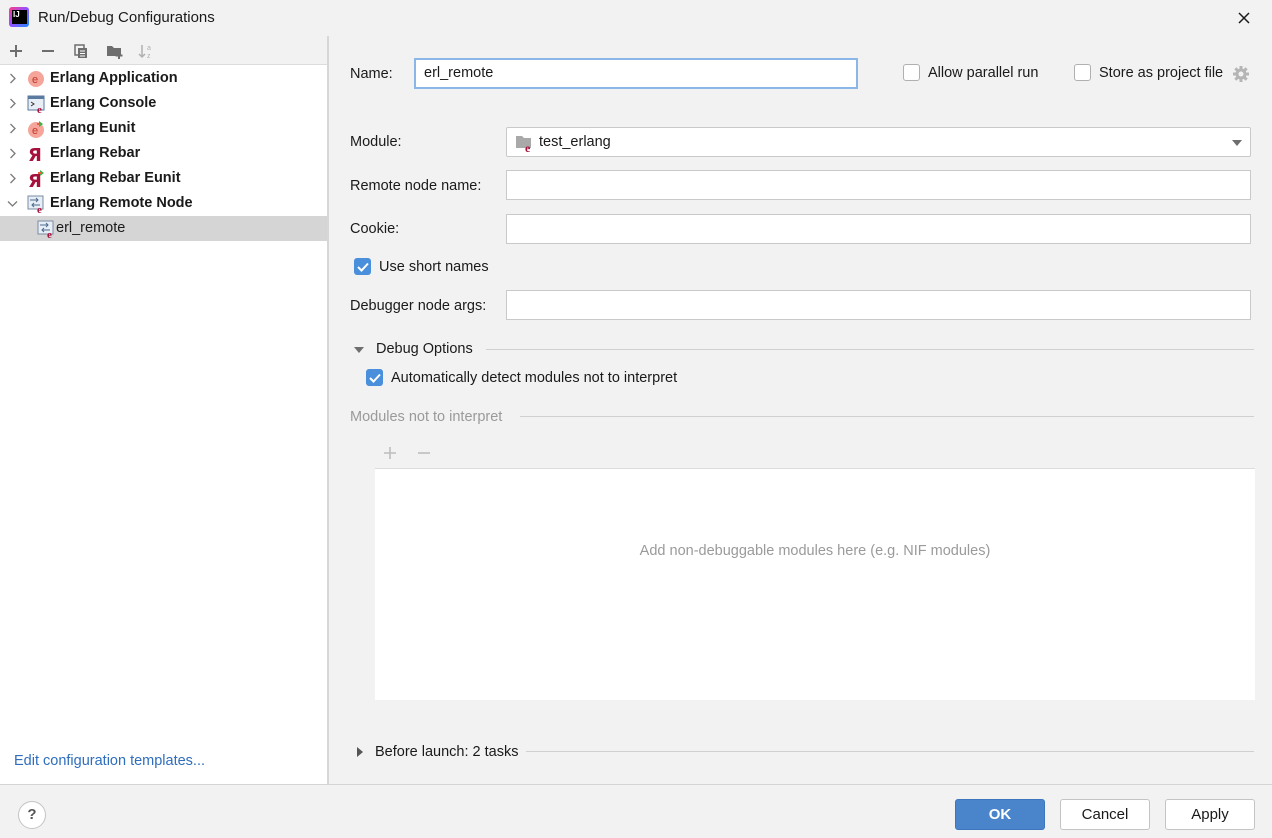 This screenshot has width=1272, height=838. Describe the element at coordinates (163, 103) in the screenshot. I see `tree-item-erlang-console: e Erlang Console` at that location.